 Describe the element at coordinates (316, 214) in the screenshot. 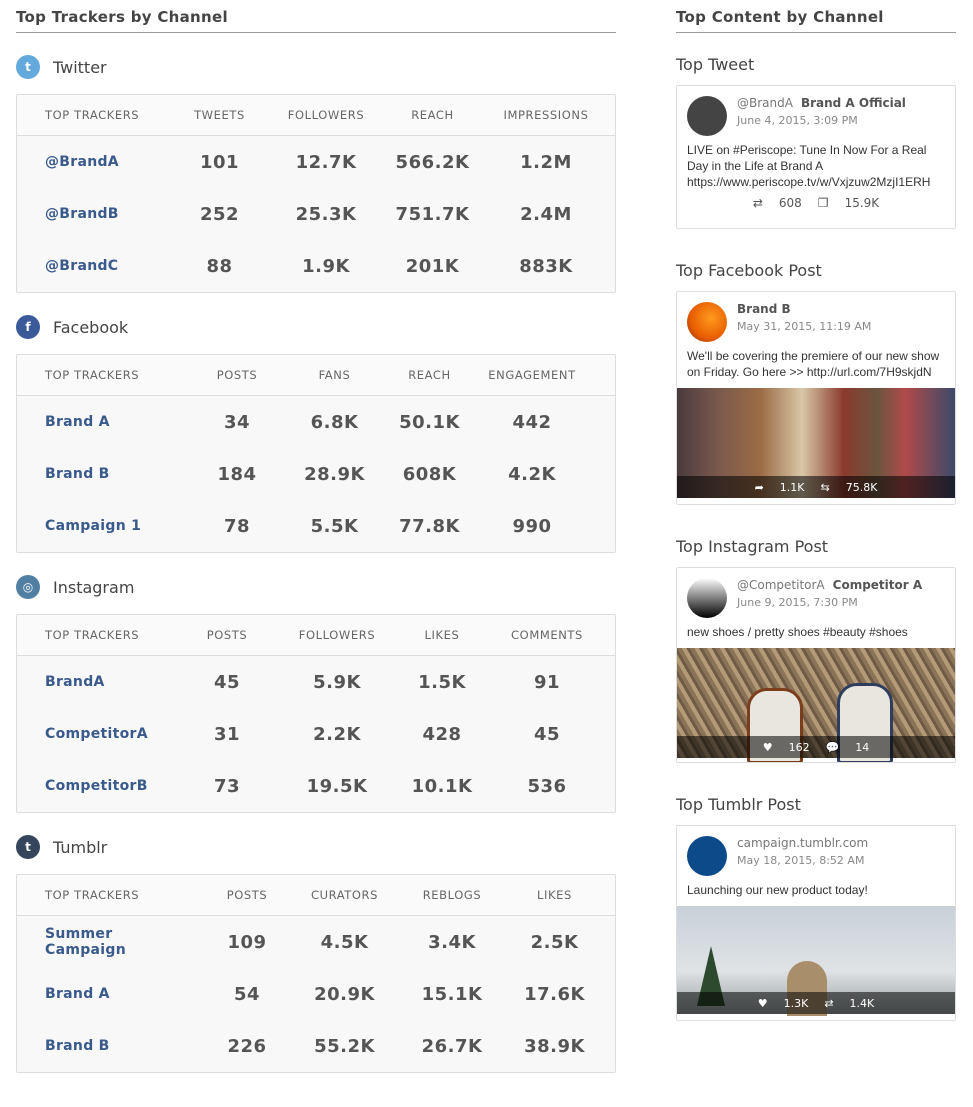

I see `table-row: @BrandB 252 25.3K 751.7K 2.4M` at that location.